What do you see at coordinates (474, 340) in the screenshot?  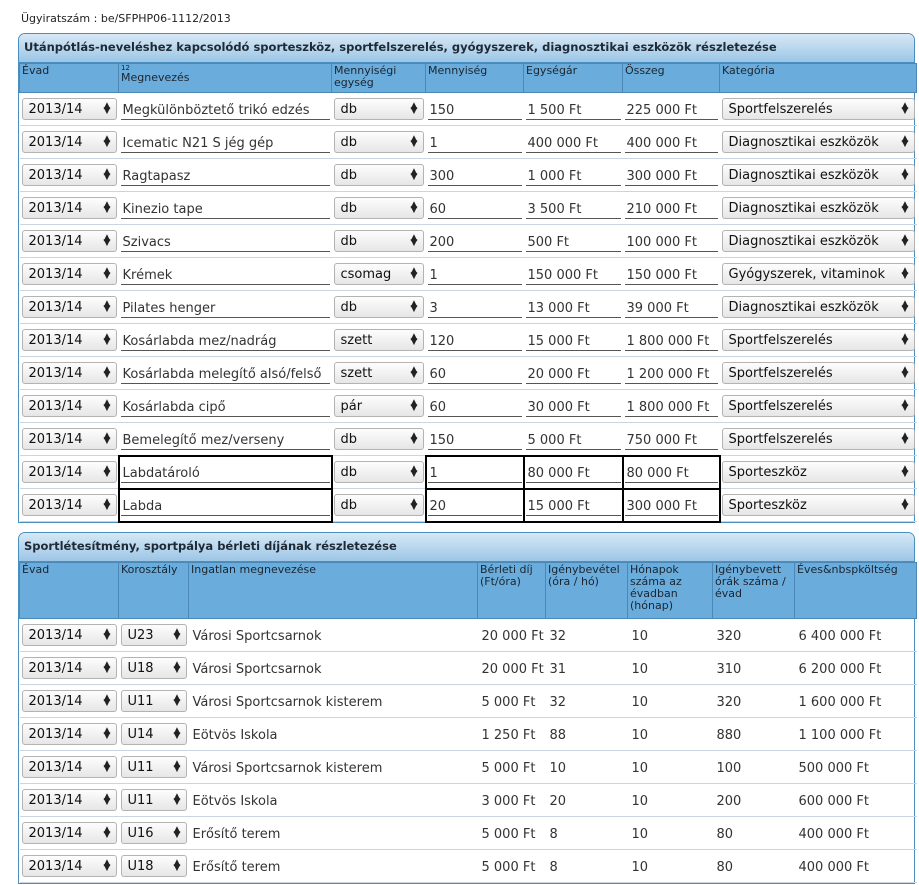 I see `qty-input: 120` at bounding box center [474, 340].